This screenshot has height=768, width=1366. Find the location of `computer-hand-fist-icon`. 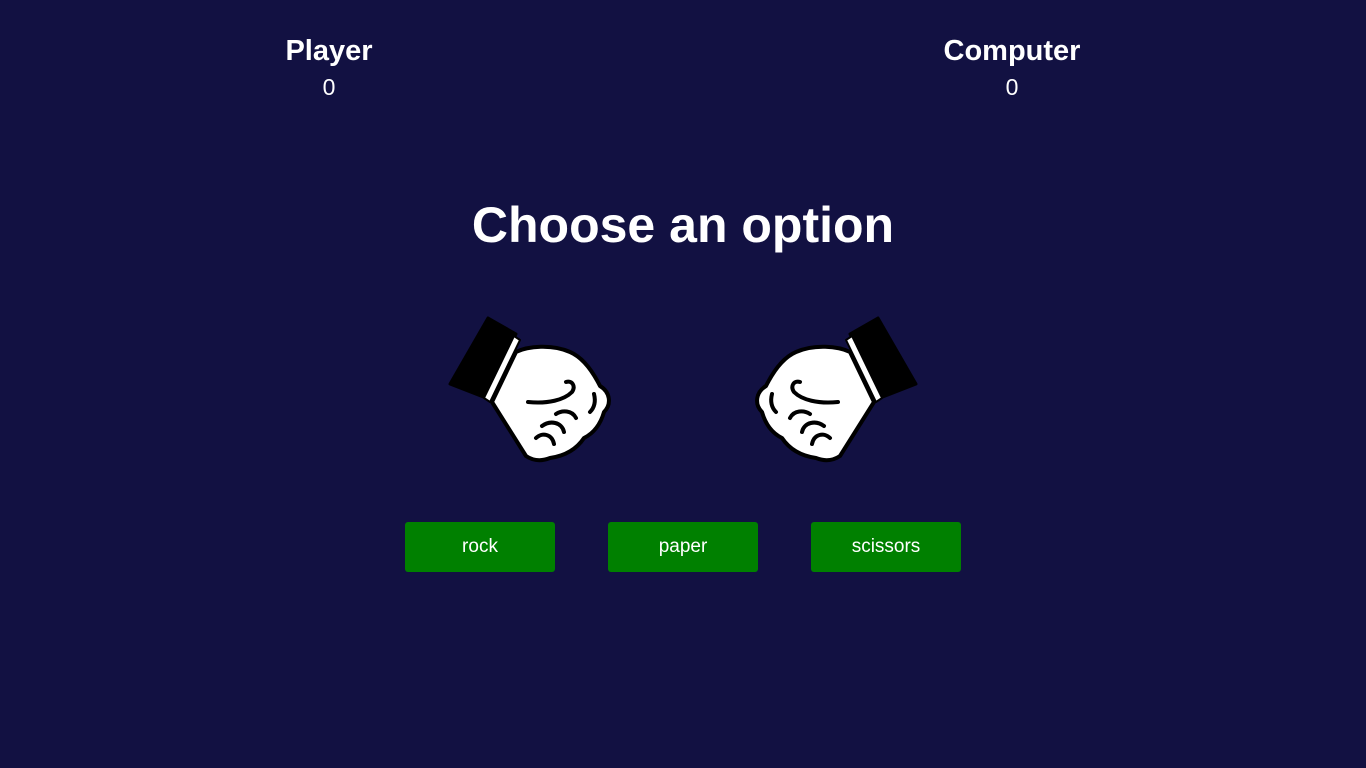

computer-hand-fist-icon is located at coordinates (836, 390).